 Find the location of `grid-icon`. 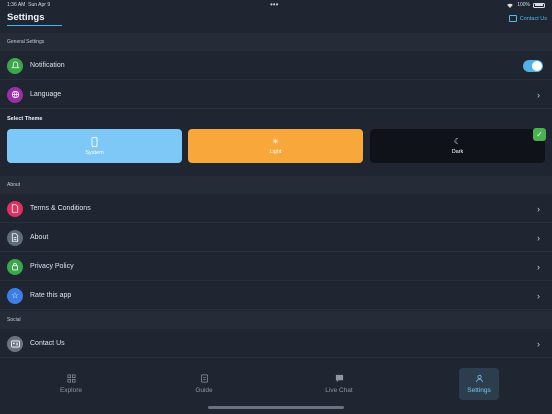

grid-icon is located at coordinates (71, 378).